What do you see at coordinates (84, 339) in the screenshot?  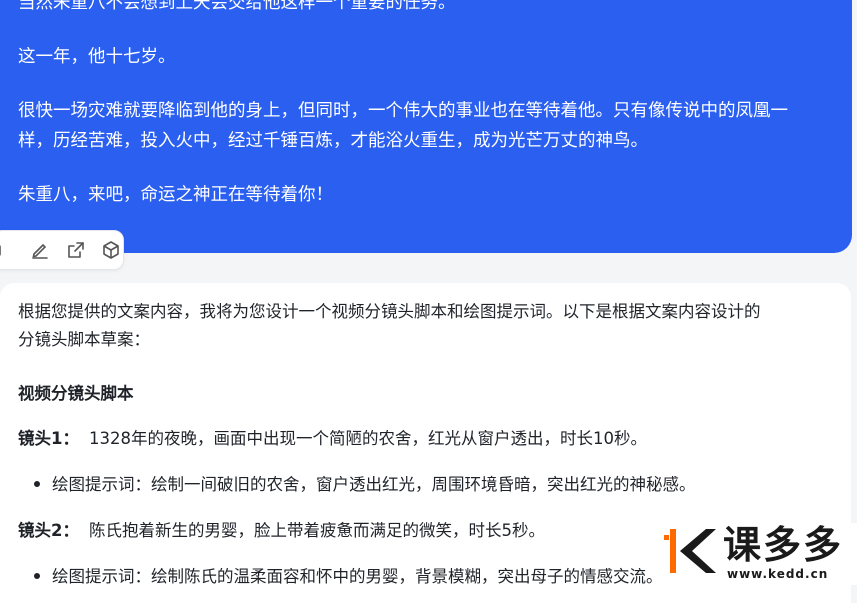 I see `reply-intro-line: 分镜头脚本草案：` at bounding box center [84, 339].